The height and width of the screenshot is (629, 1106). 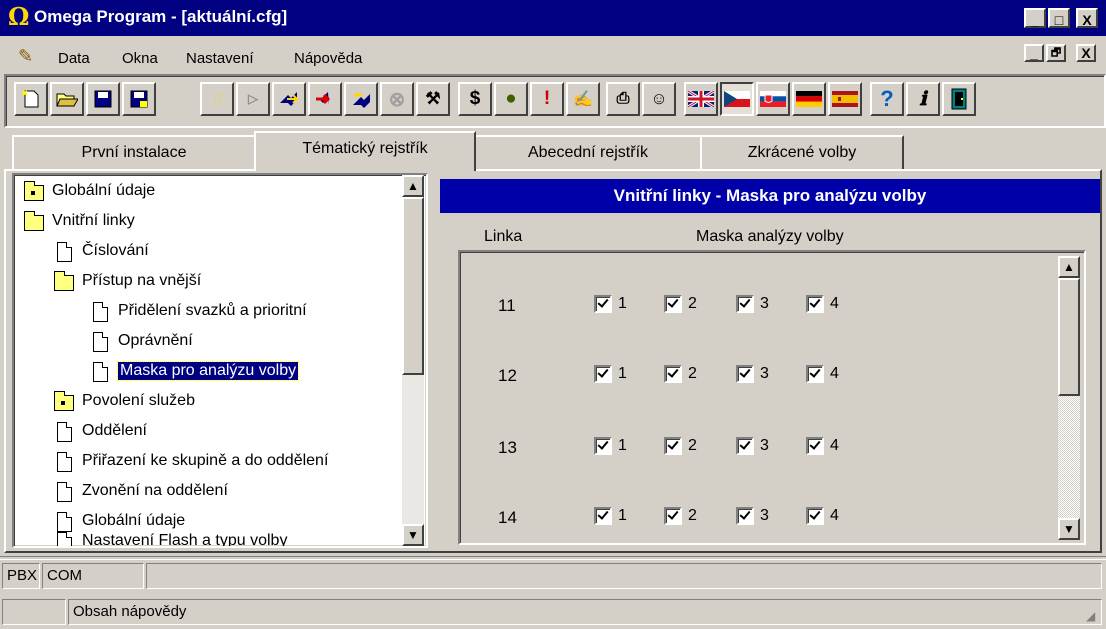 I want to click on splitter, so click(x=433, y=360).